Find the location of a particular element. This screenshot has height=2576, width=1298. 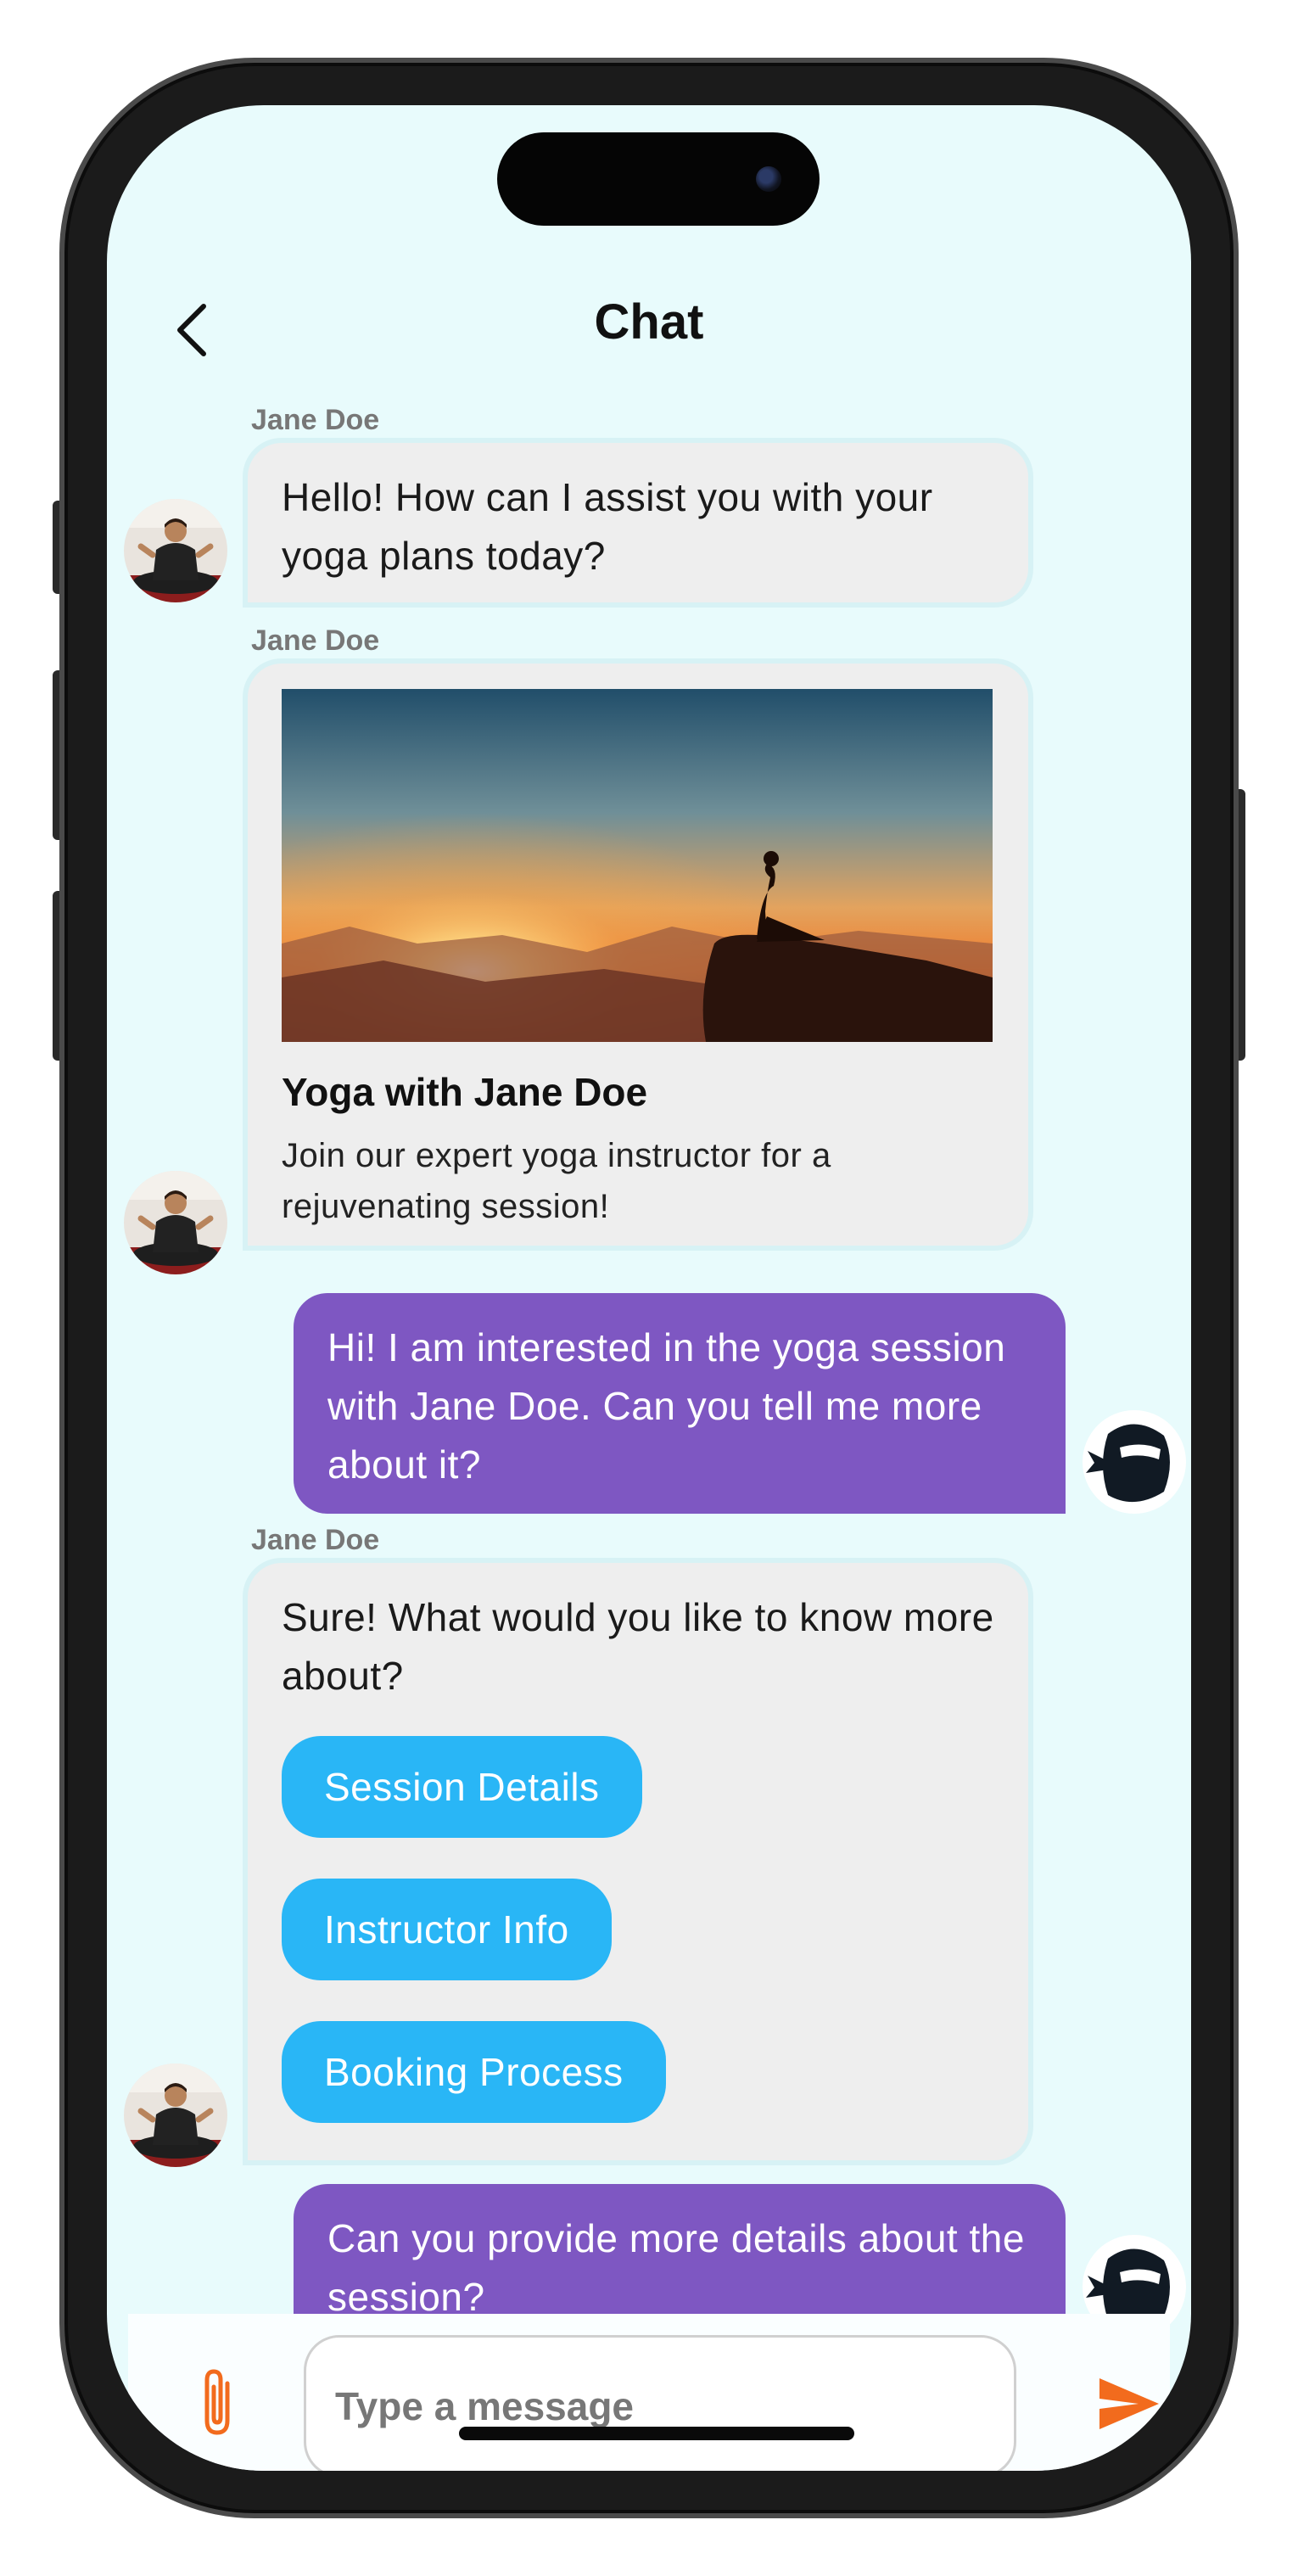

option-instructor-info-button: Instructor Info is located at coordinates (447, 1930).